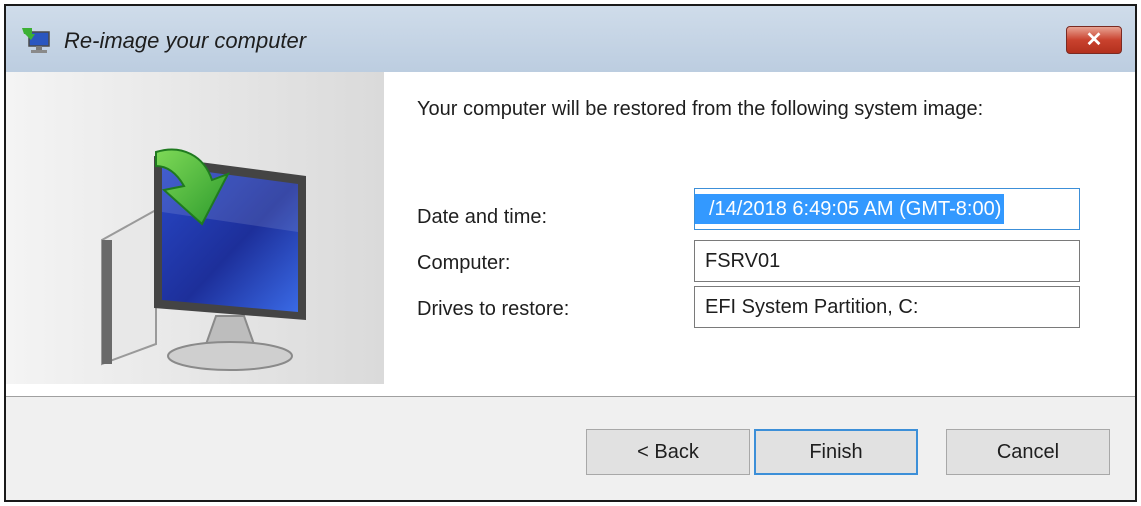  What do you see at coordinates (836, 452) in the screenshot?
I see `finish-button: Finish` at bounding box center [836, 452].